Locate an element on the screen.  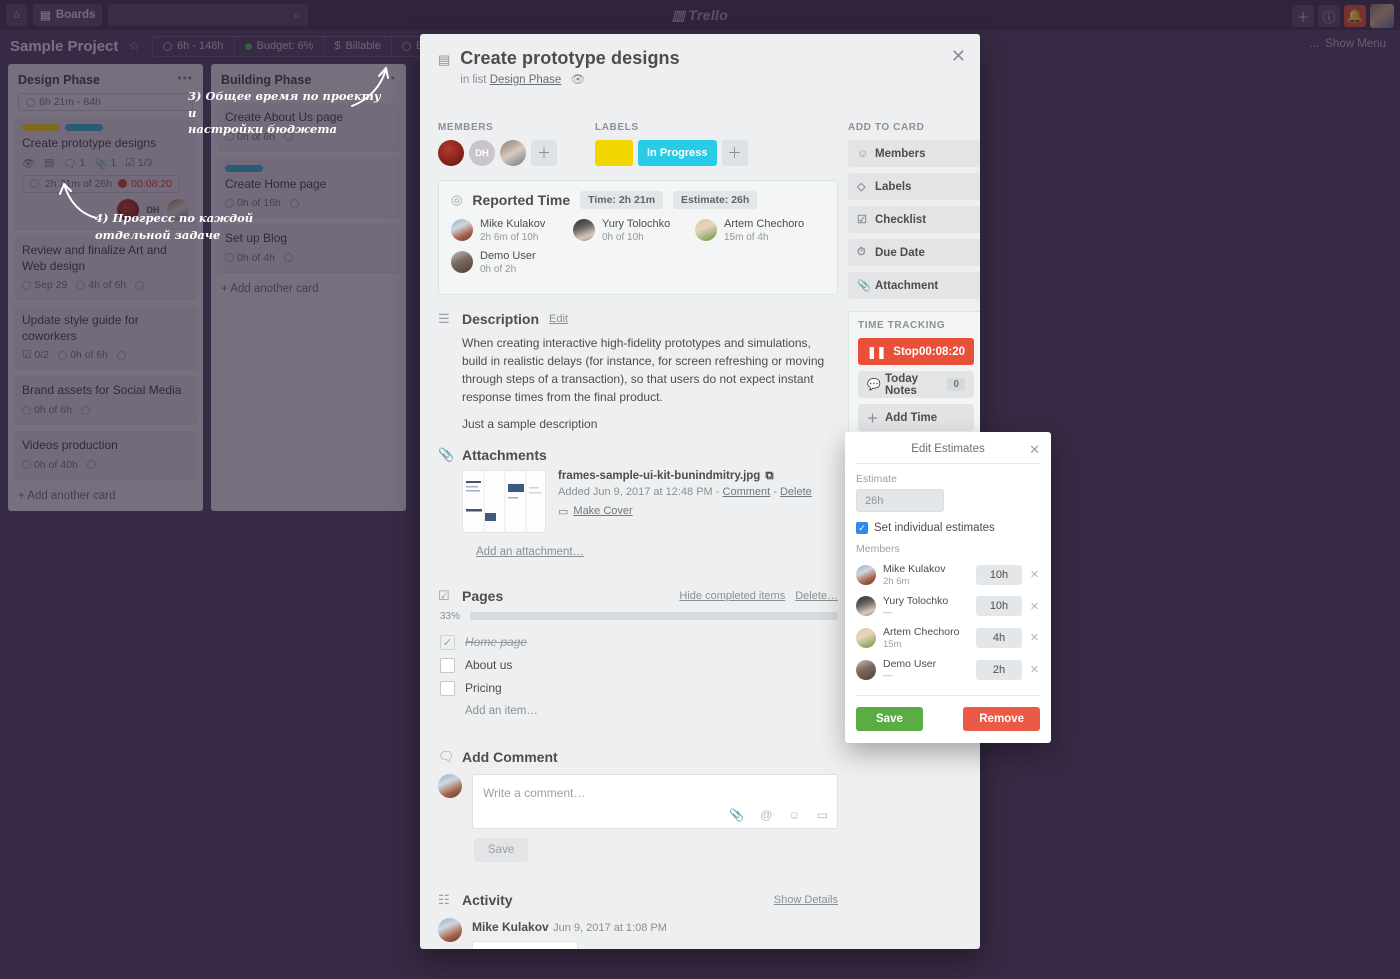
time-icon is located at coordinates (229, 137).